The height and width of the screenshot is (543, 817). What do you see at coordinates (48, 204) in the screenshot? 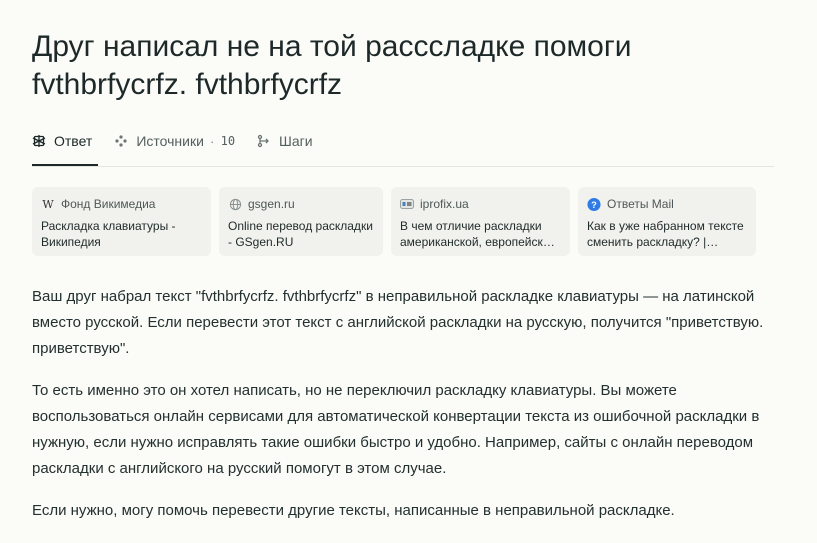
I see `wikipedia-icon: W` at bounding box center [48, 204].